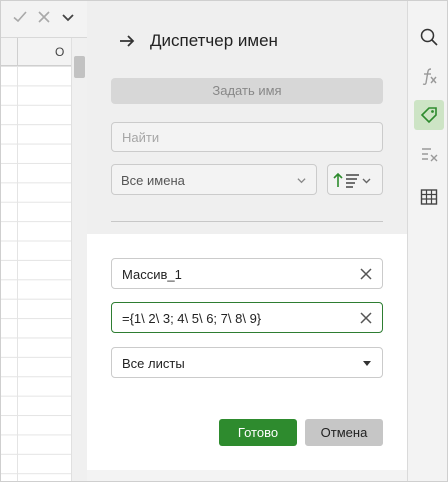 The height and width of the screenshot is (482, 448). What do you see at coordinates (192, 318) in the screenshot?
I see `reference-value: ={1\ 2\ 3; 4\ 5\ 6; 7\ 8\ 9}` at bounding box center [192, 318].